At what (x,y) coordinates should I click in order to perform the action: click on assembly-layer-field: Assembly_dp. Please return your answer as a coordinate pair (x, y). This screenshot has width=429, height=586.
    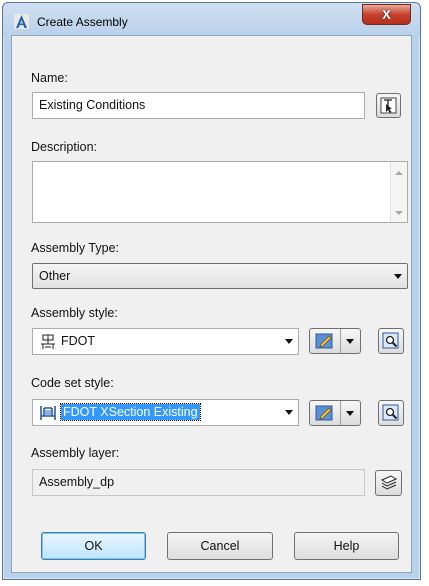
    Looking at the image, I should click on (198, 482).